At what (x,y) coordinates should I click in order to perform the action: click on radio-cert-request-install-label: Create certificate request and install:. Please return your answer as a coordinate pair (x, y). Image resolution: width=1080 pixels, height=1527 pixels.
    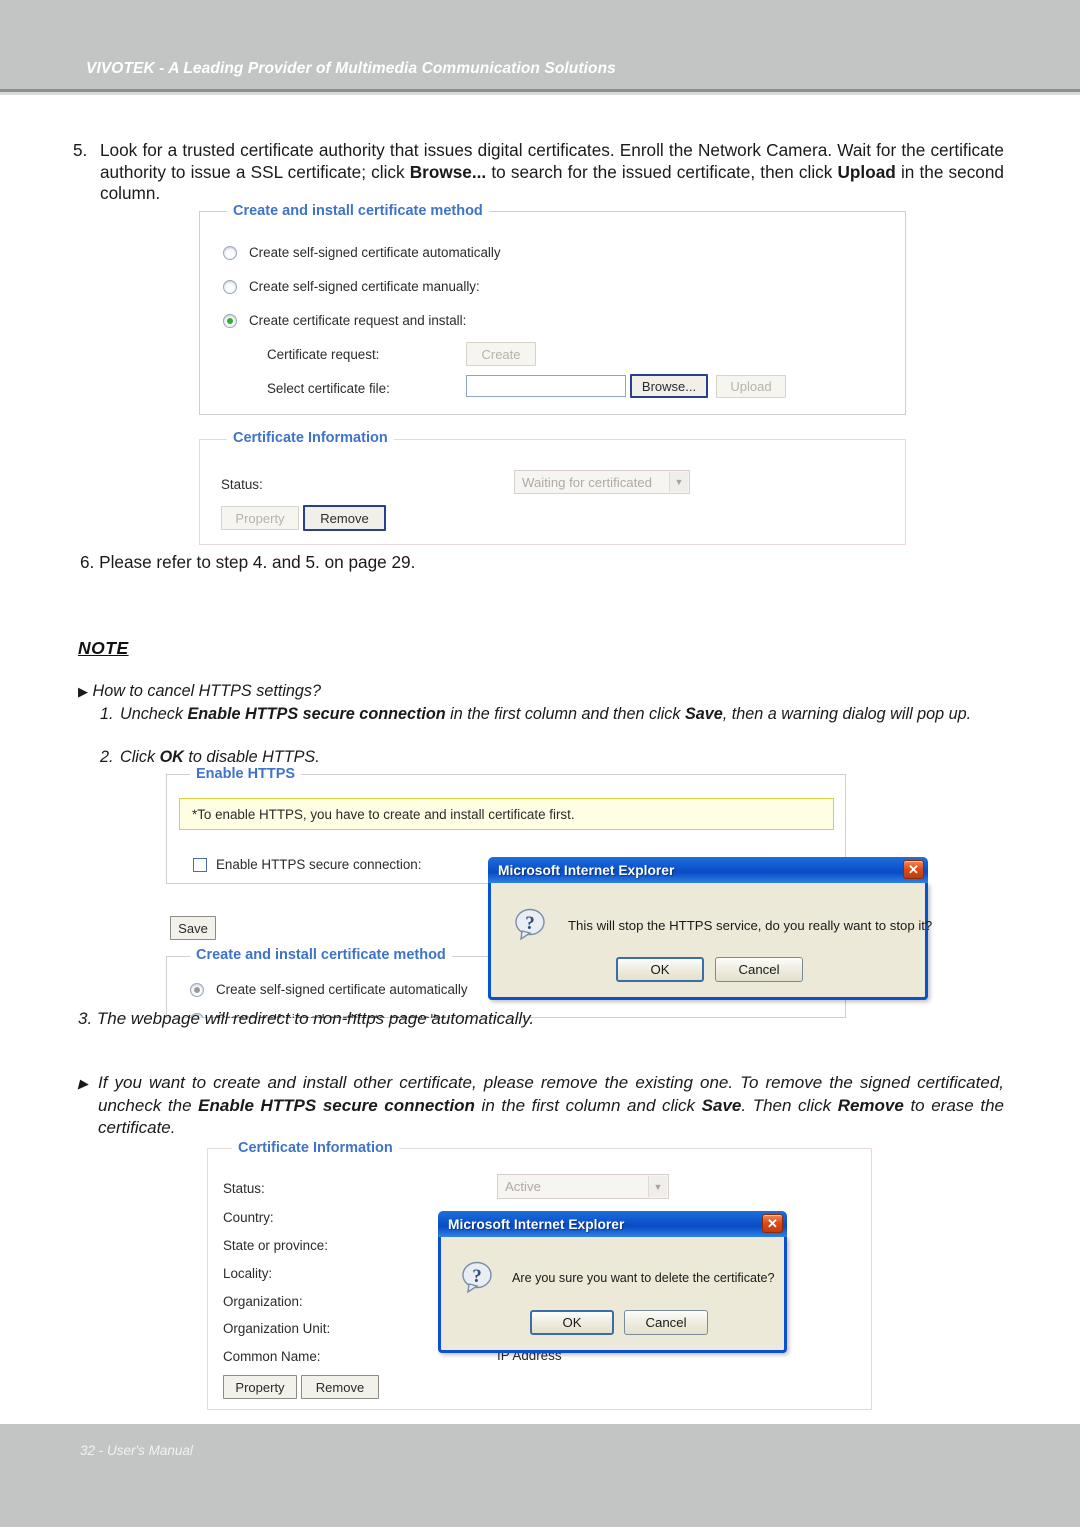
    Looking at the image, I should click on (358, 320).